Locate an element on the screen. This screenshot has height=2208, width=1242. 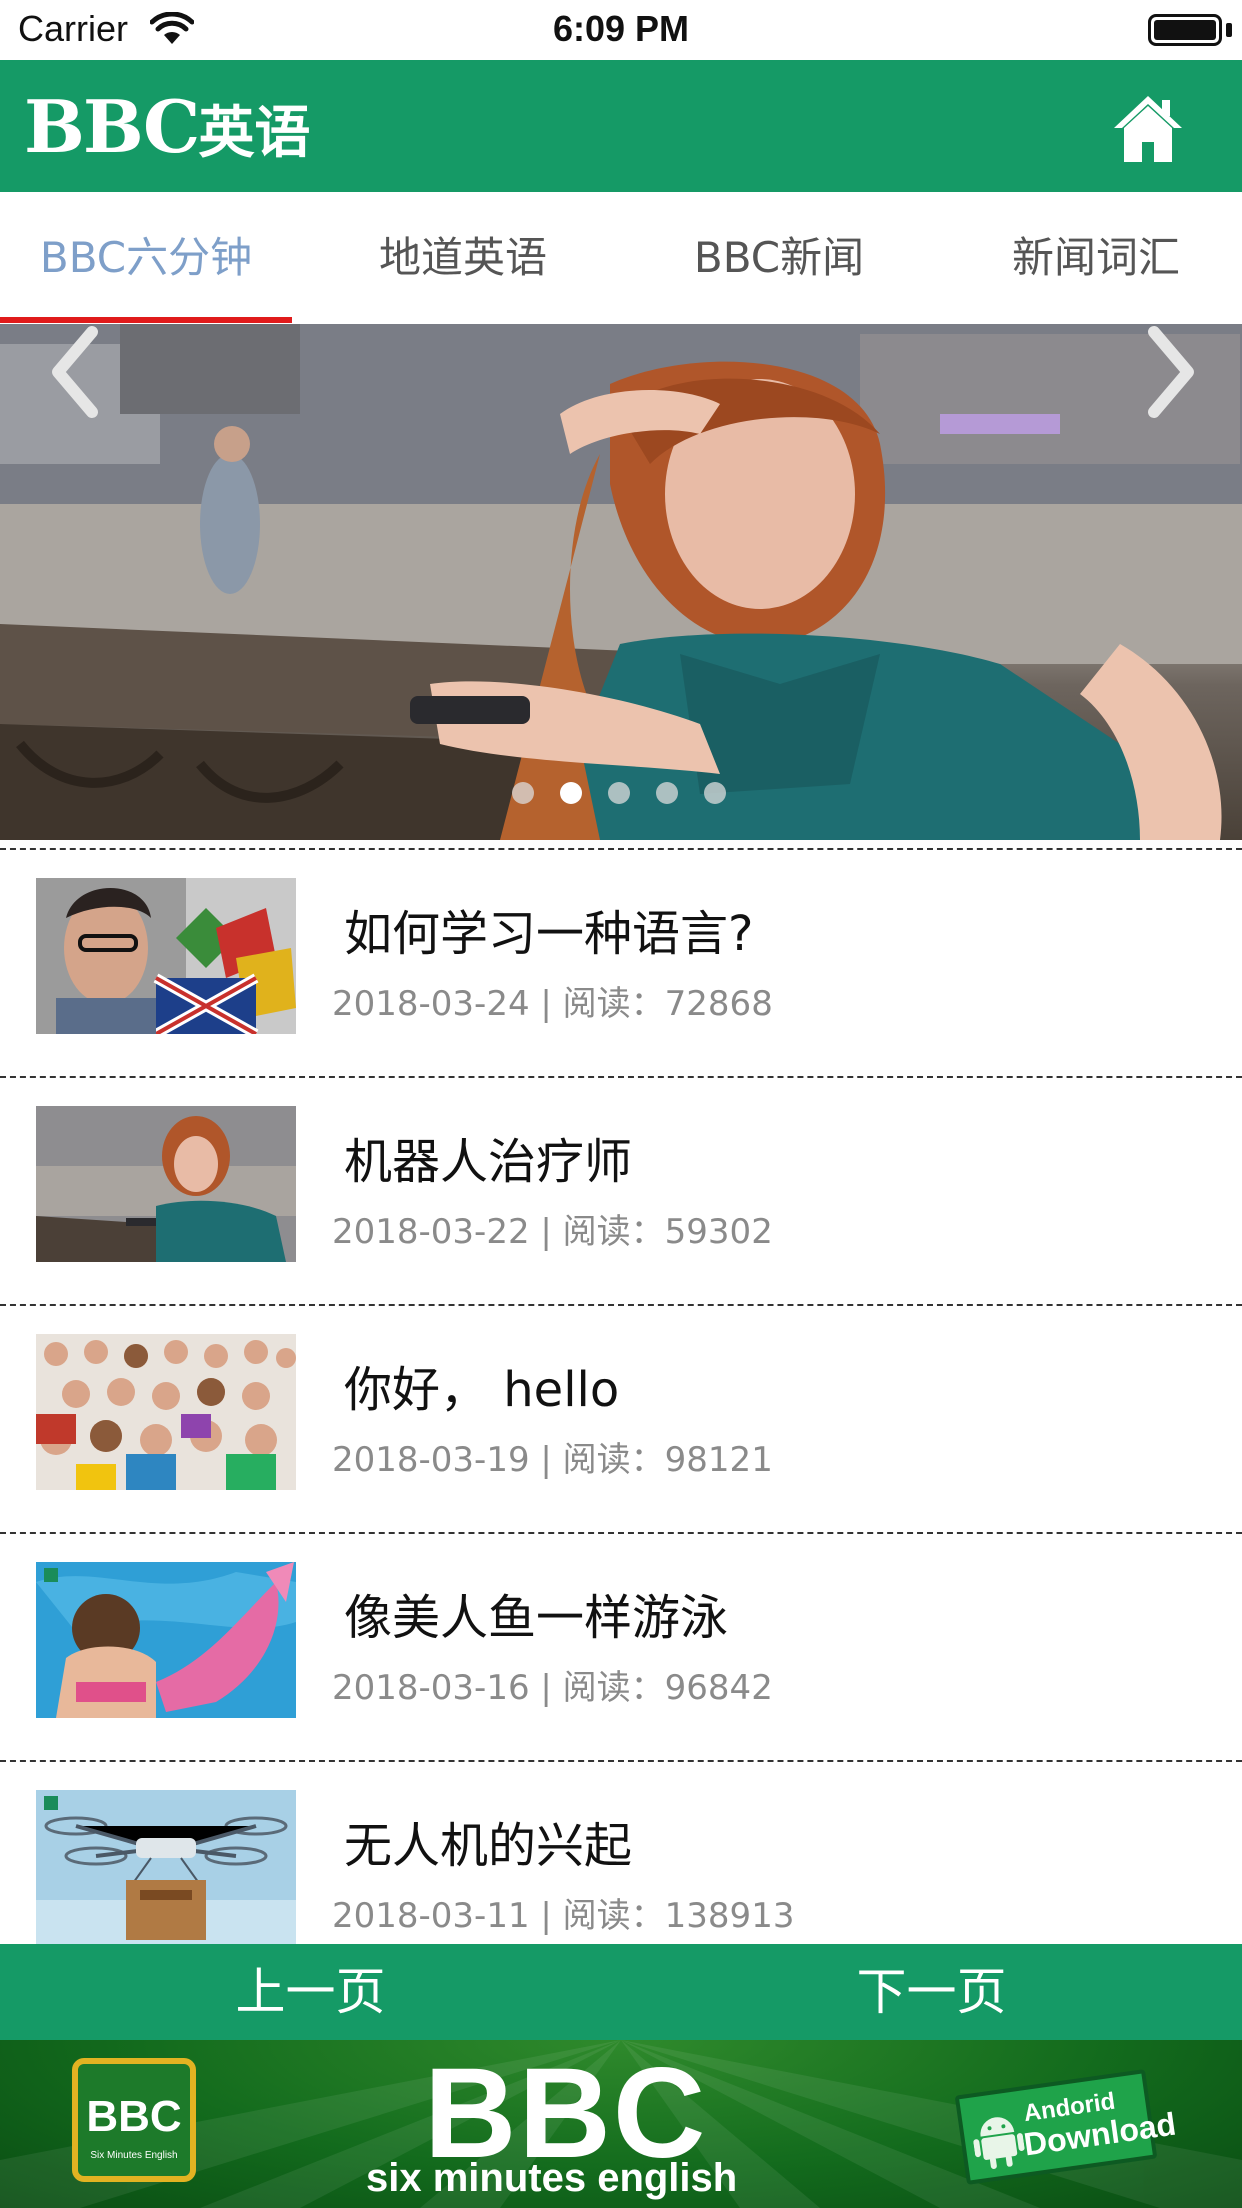
list-item: 你好， hello 2018-03-19 | 阅读：98121 is located at coordinates (621, 1418).